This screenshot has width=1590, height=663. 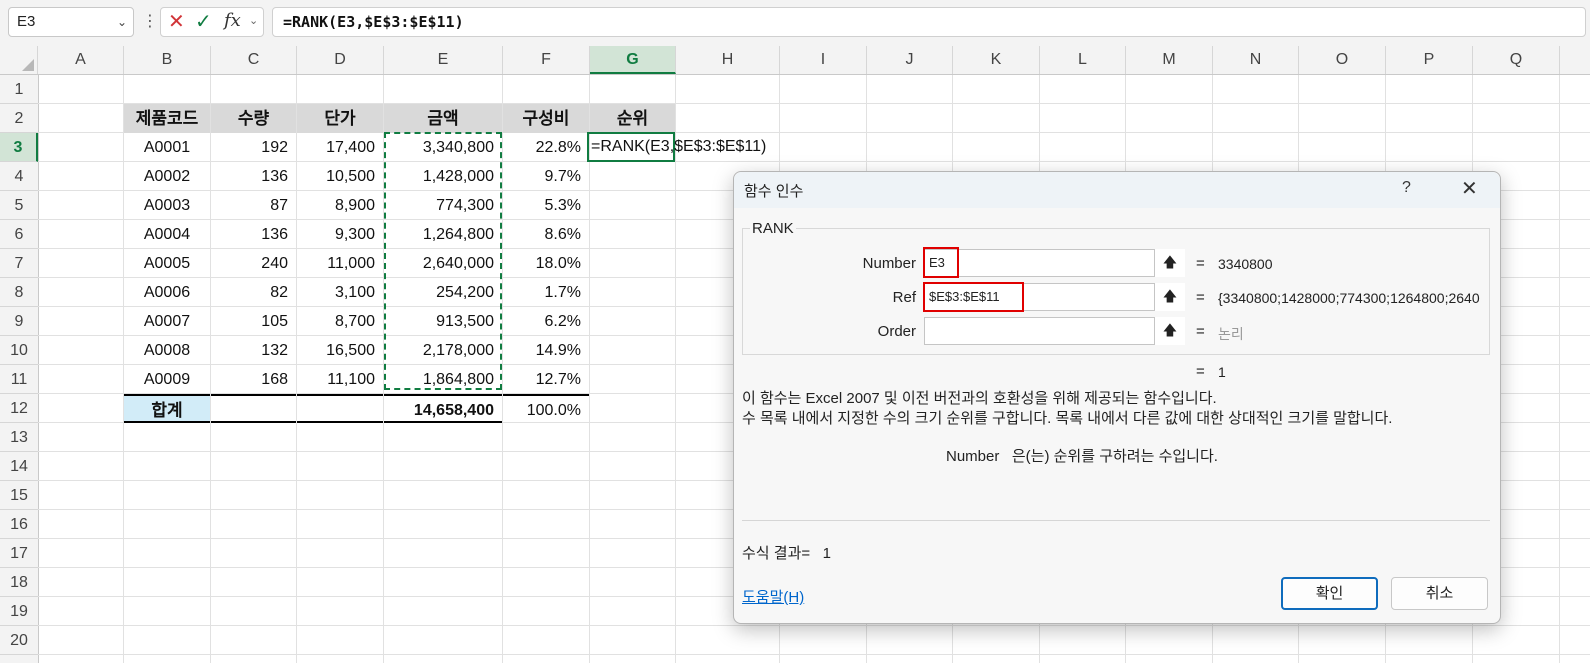 I want to click on ok-button: 확인, so click(x=1329, y=593).